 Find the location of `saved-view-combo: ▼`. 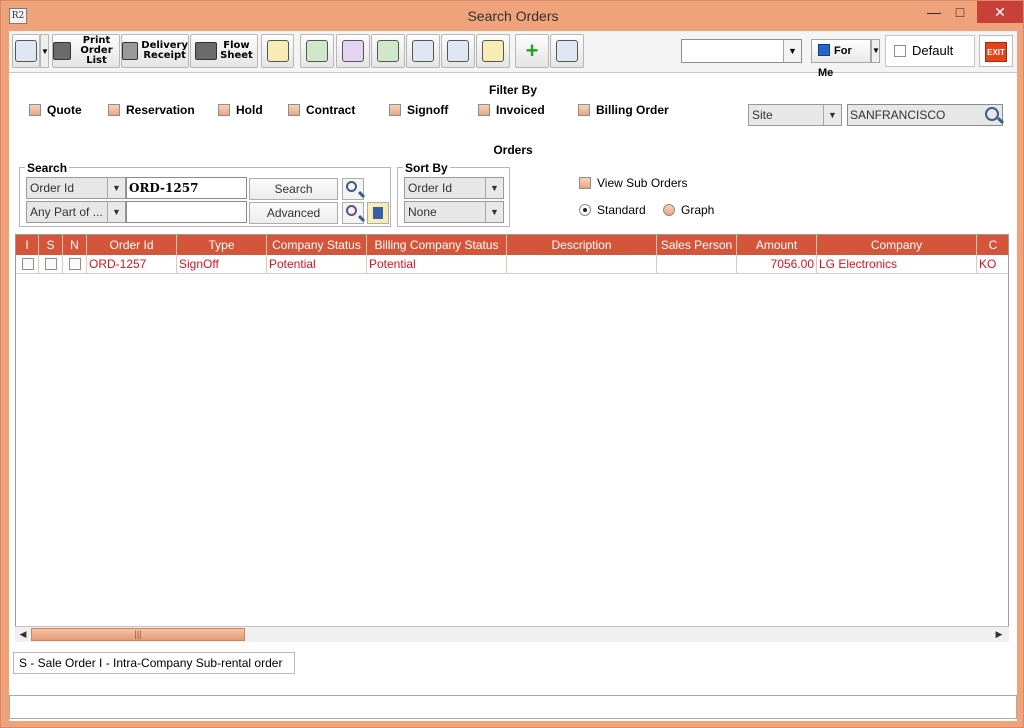

saved-view-combo: ▼ is located at coordinates (741, 51).